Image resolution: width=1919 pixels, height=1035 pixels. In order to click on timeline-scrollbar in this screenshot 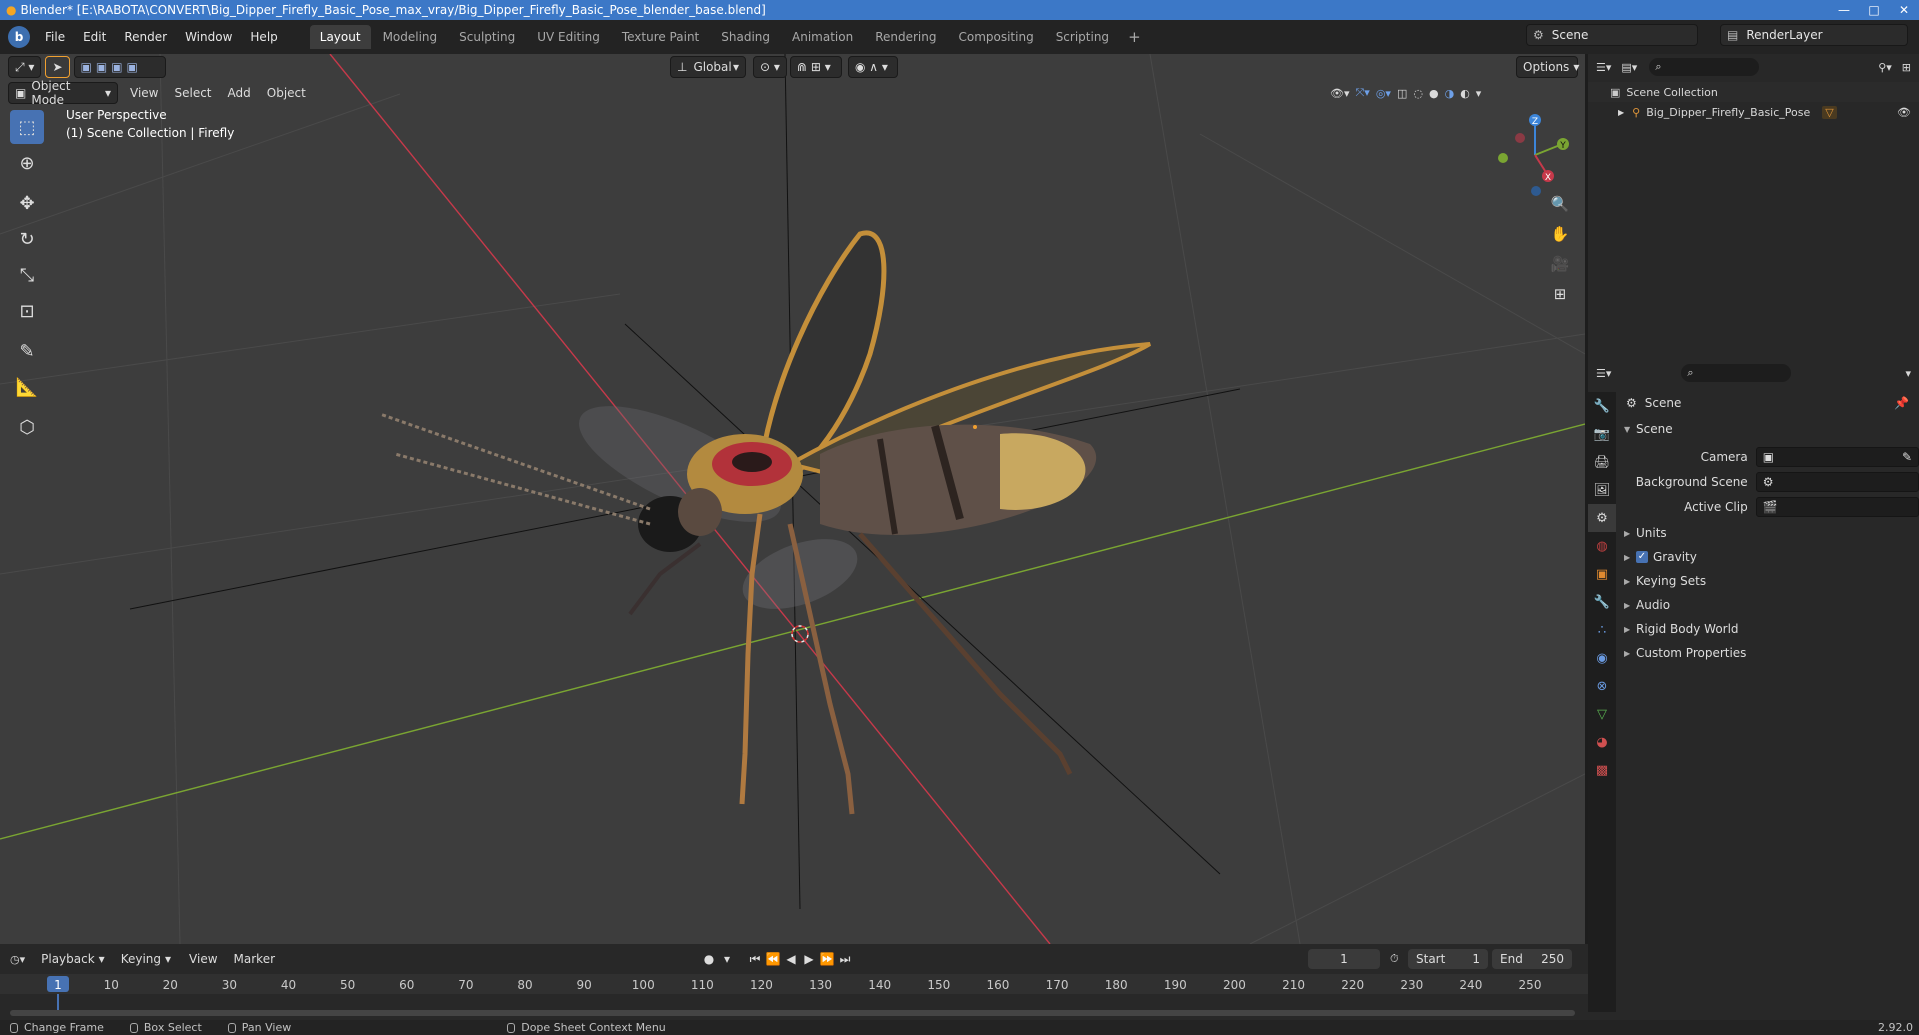, I will do `click(792, 1013)`.